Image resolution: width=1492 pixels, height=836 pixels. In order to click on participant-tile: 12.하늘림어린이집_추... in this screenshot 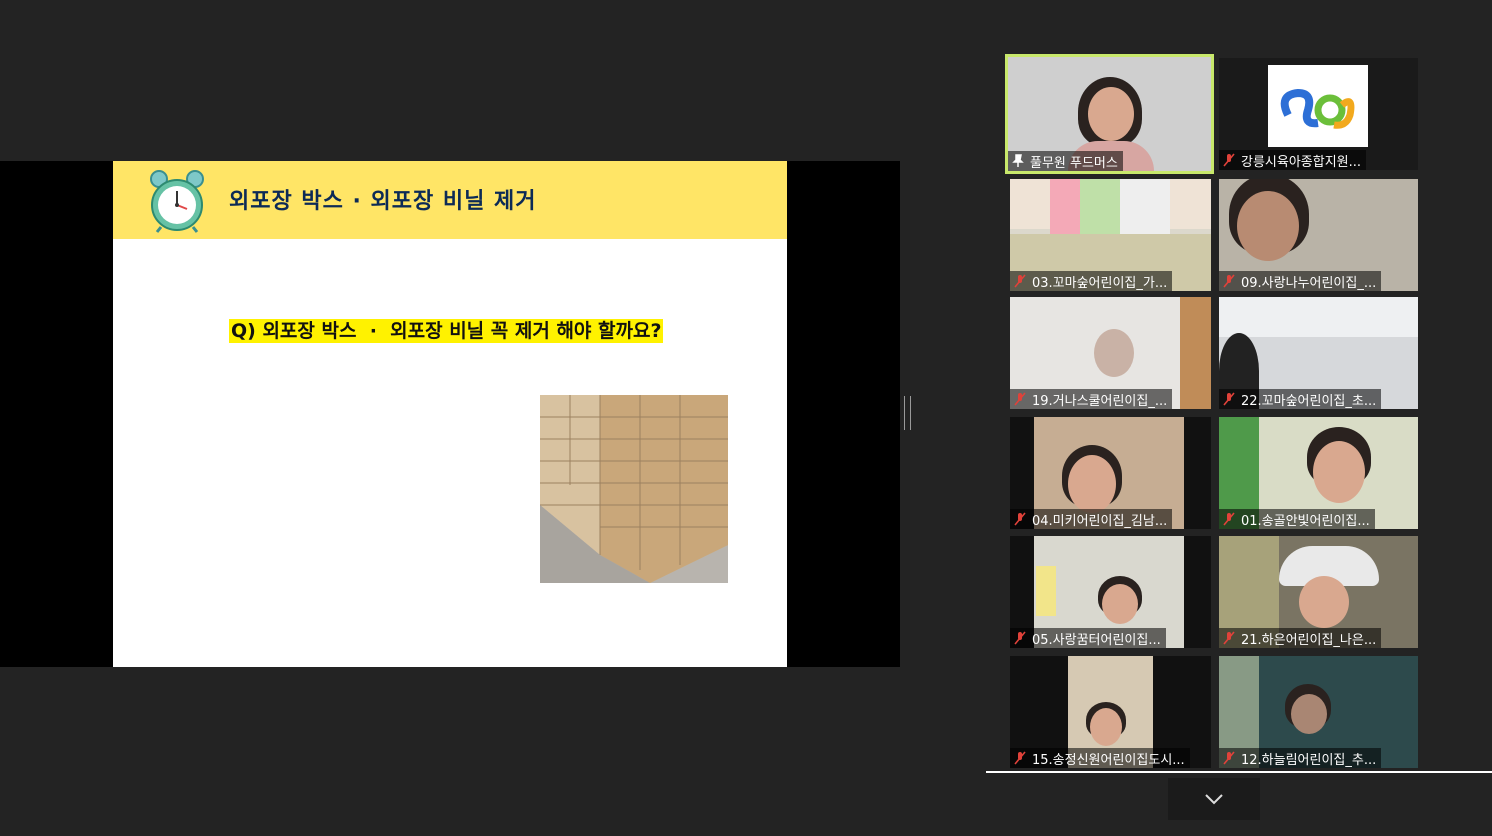, I will do `click(1318, 712)`.